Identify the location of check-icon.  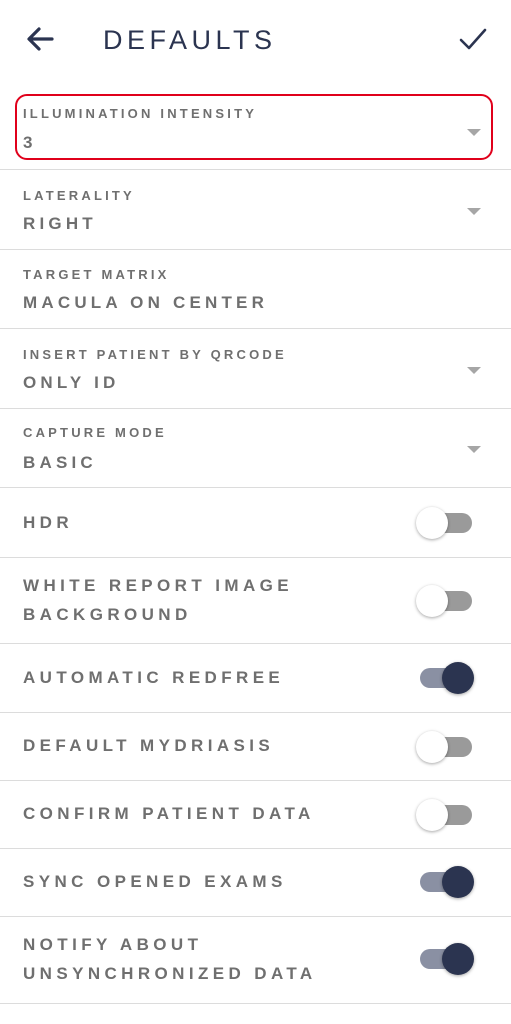
(473, 39).